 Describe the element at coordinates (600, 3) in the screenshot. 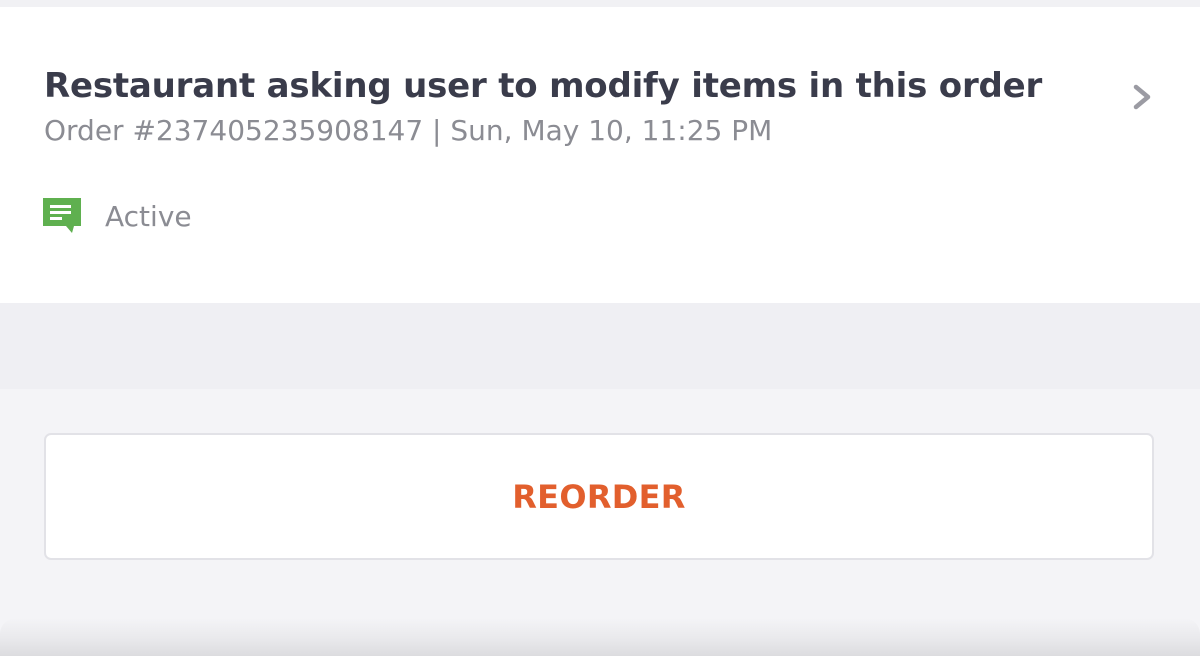

I see `top-strip` at that location.